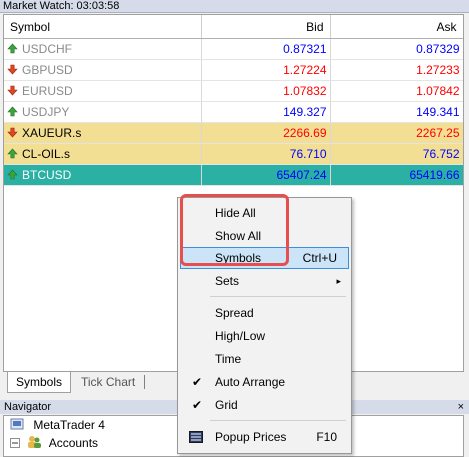 The image size is (469, 457). I want to click on symbol-name: USDCHF, so click(47, 49).